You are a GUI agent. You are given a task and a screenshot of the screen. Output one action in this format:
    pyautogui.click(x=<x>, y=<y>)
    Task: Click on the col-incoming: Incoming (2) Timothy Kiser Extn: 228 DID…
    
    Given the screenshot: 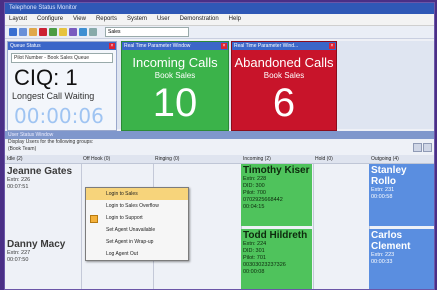 What is the action you would take?
    pyautogui.click(x=277, y=222)
    